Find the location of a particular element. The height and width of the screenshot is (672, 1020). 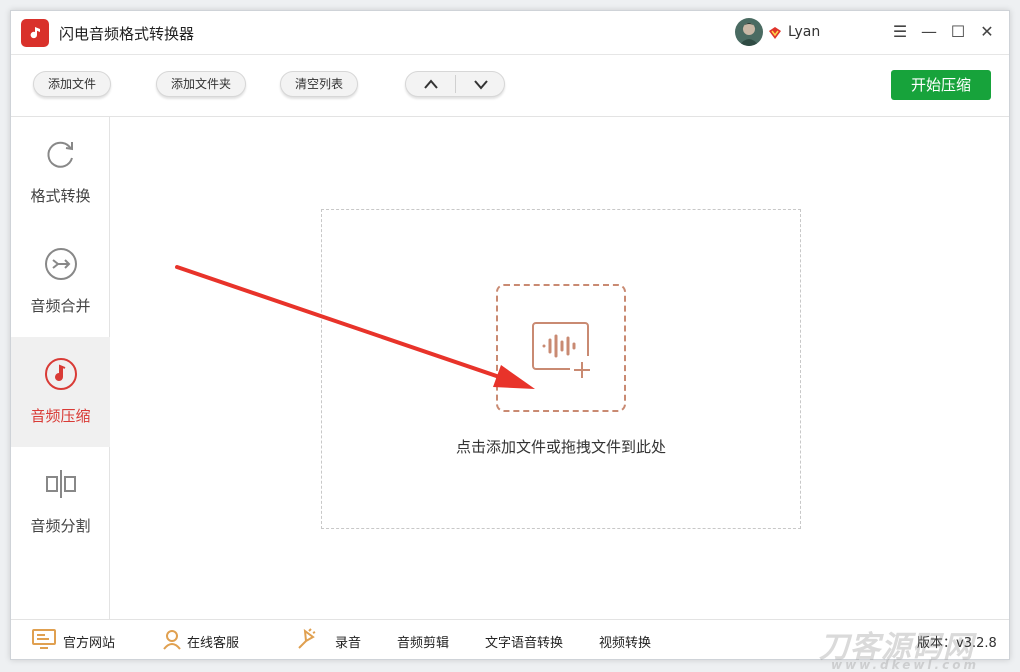

sidebar-item-audio-merge: 音频合并 is located at coordinates (60, 282).